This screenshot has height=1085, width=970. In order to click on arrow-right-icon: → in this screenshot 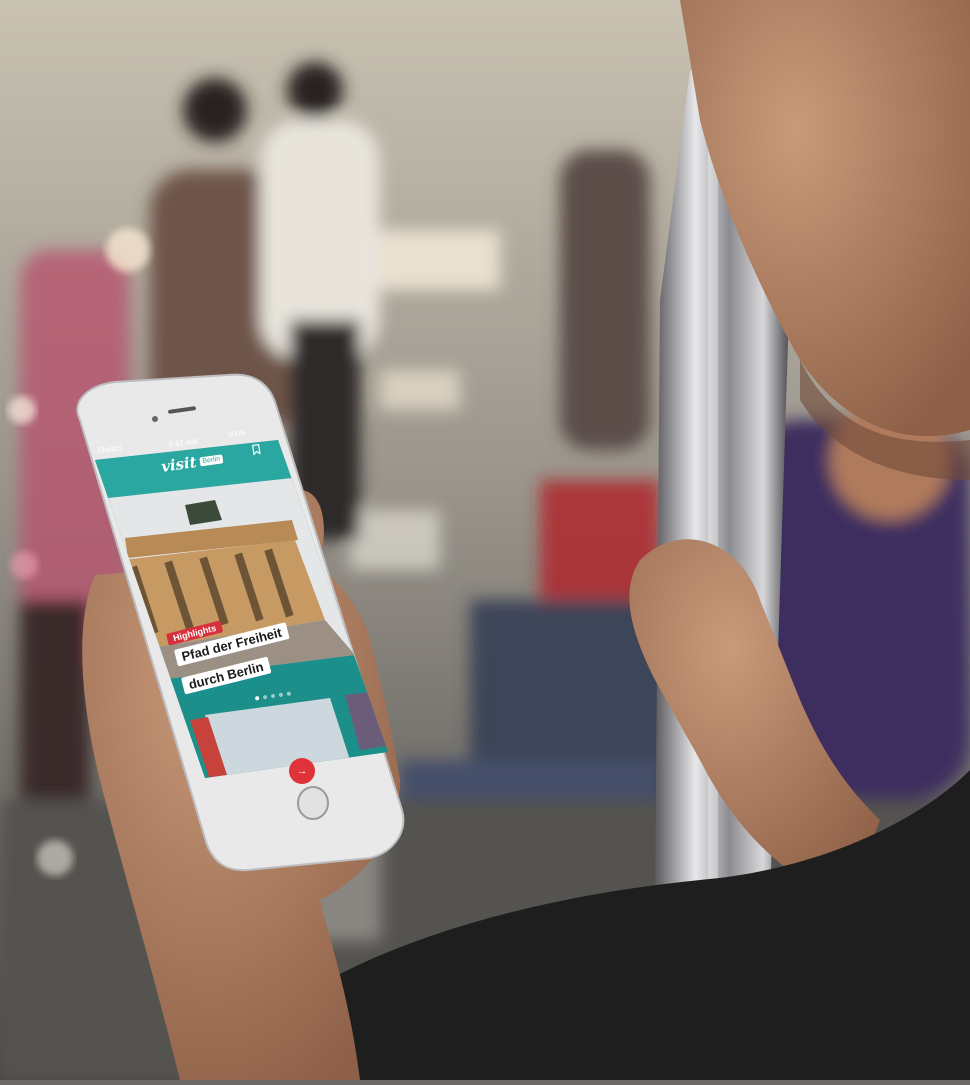, I will do `click(302, 771)`.